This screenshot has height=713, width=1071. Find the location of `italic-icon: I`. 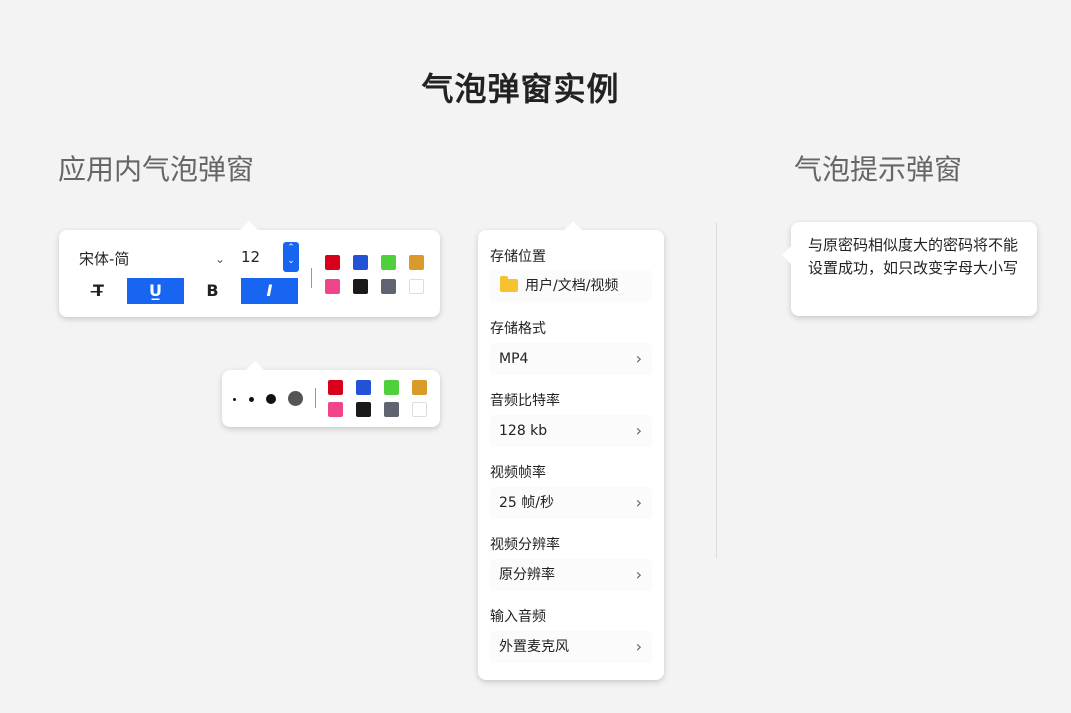

italic-icon: I is located at coordinates (269, 290).